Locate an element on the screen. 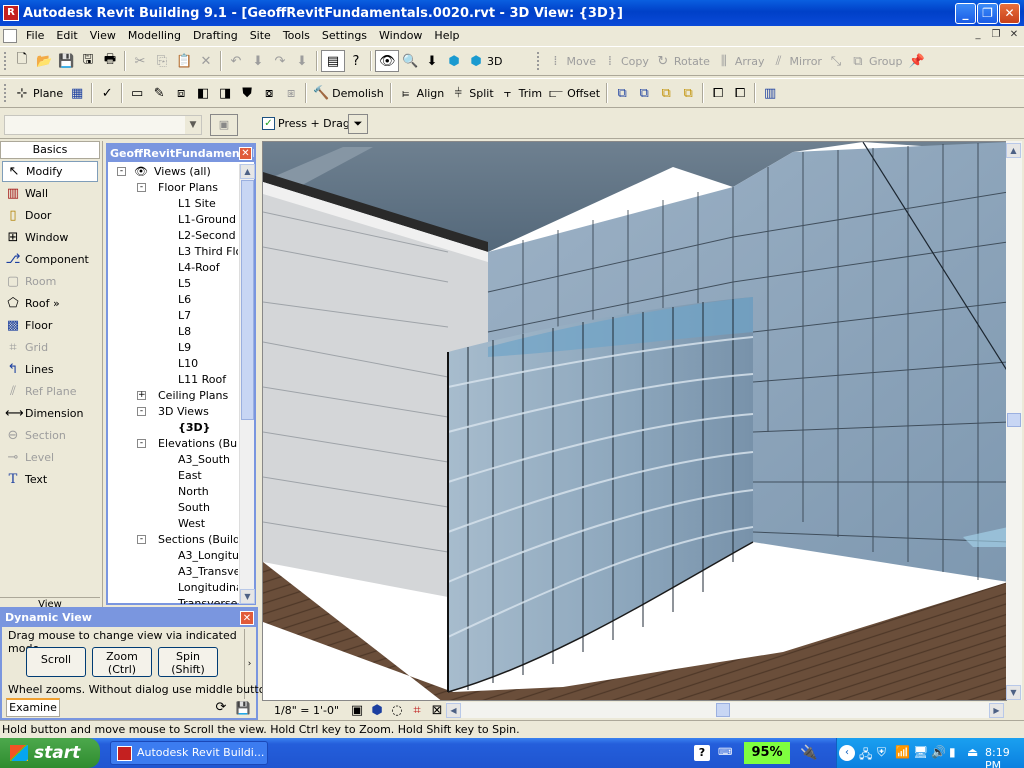 The image size is (1024, 768). clock: 8:19 PM is located at coordinates (1004, 757).